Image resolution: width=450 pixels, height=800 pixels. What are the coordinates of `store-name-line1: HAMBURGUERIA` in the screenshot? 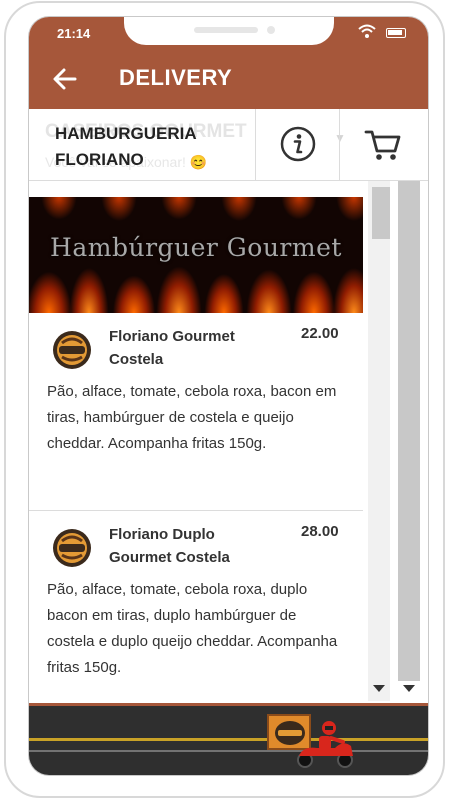 It's located at (126, 133).